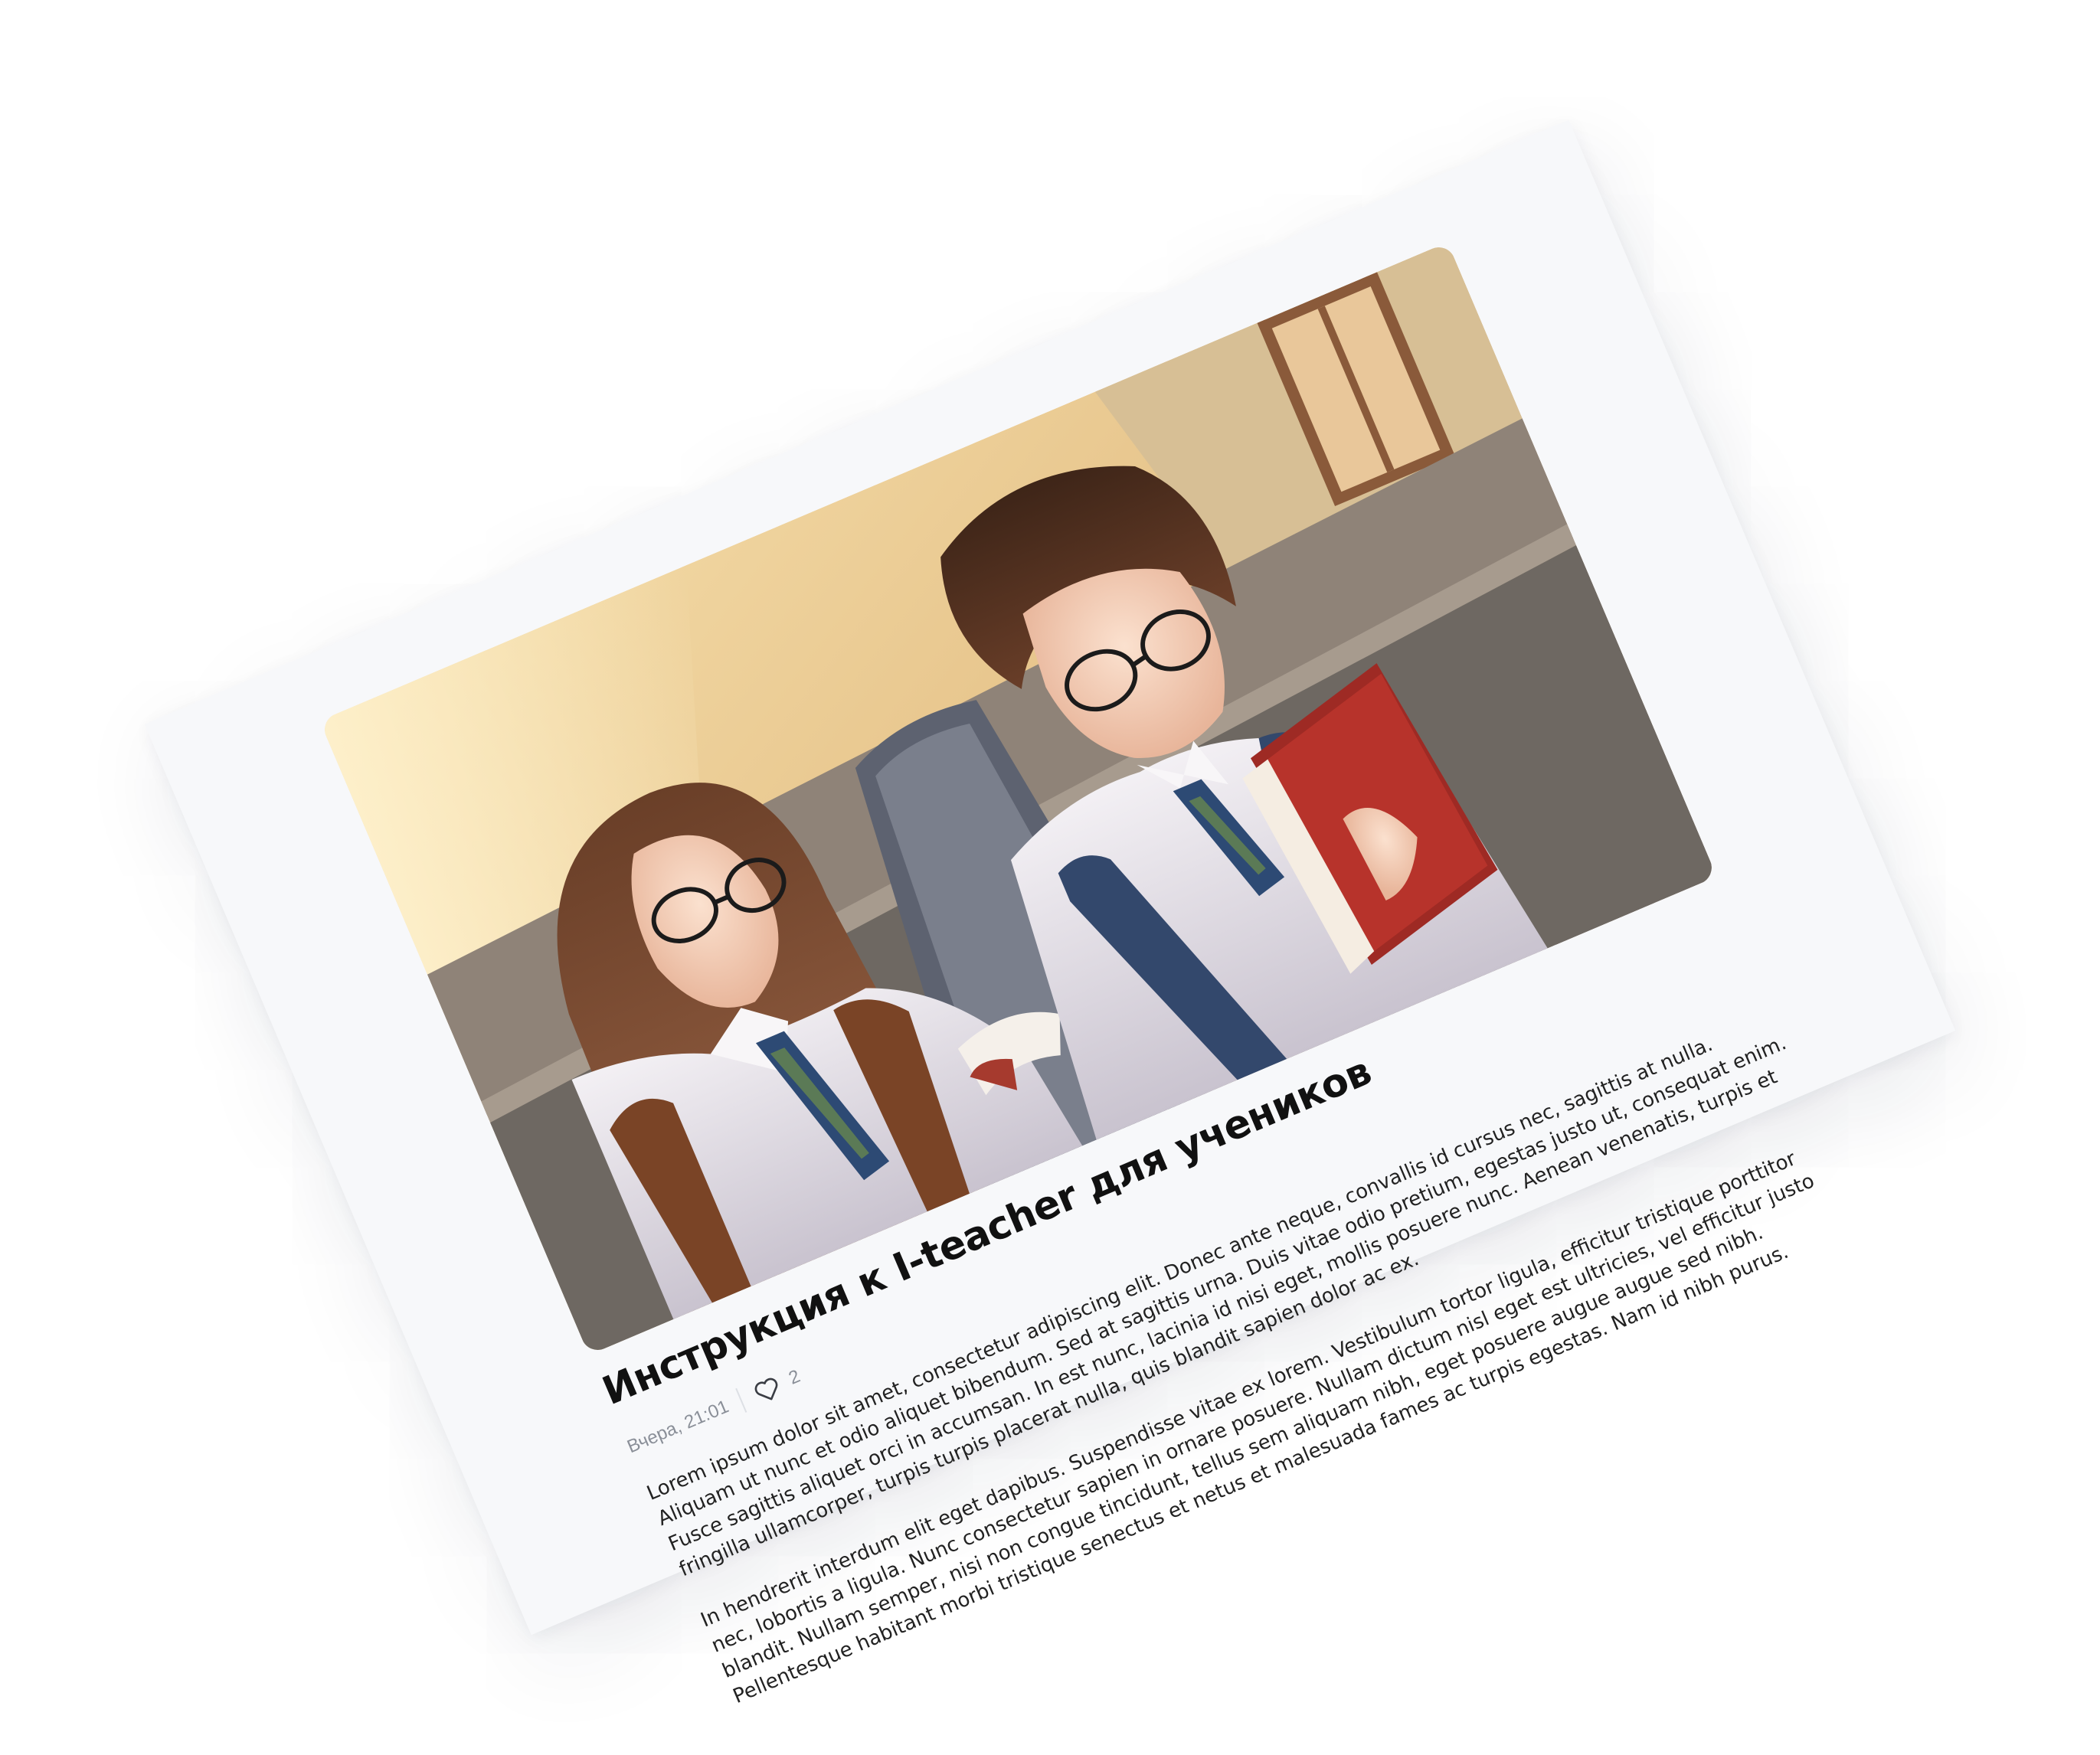 Image resolution: width=2100 pixels, height=1755 pixels. I want to click on heart-outline-icon, so click(766, 1389).